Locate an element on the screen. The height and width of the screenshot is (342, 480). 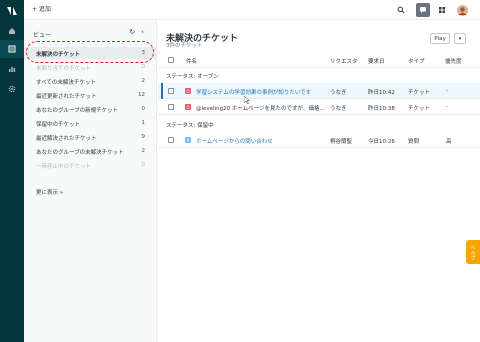
table-row: P ホームページからの問い合わせ 桐谷蘭聖 今日10:26 質問 高 is located at coordinates (319, 140).